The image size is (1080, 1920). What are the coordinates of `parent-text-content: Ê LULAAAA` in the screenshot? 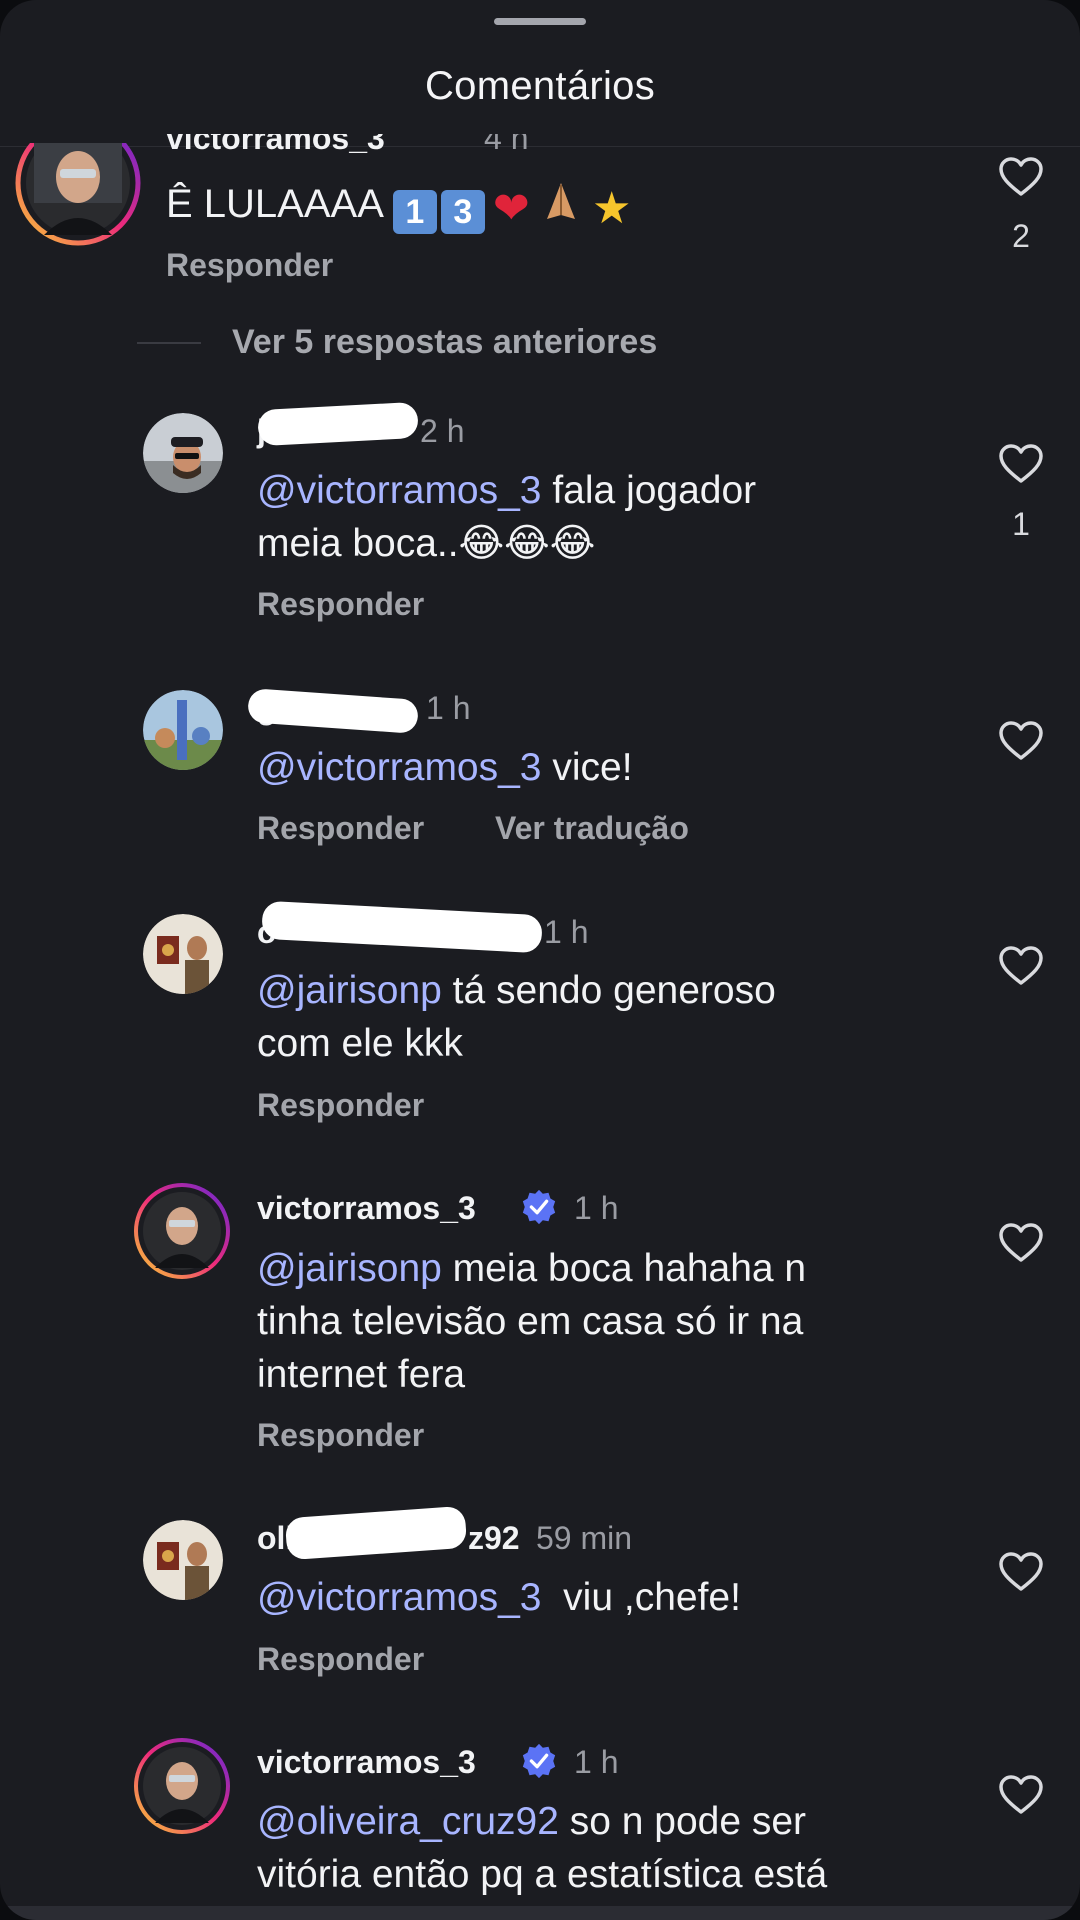 It's located at (274, 204).